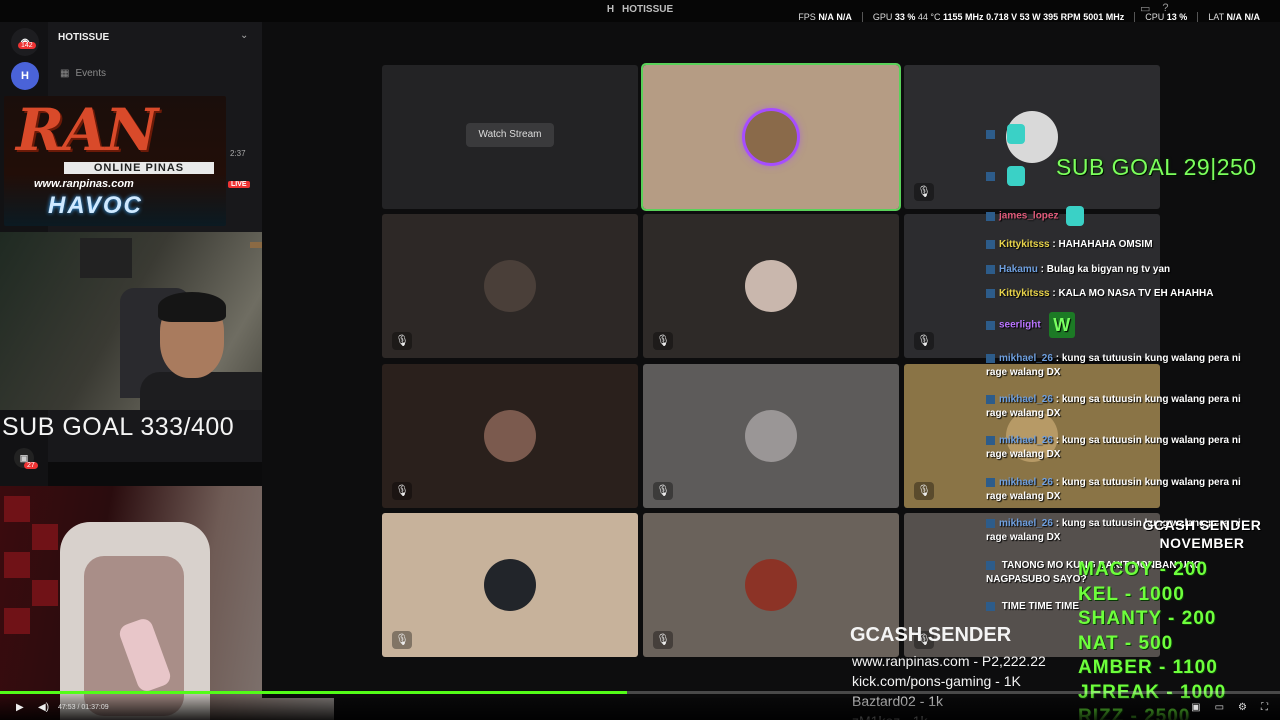  Describe the element at coordinates (1166, 17) in the screenshot. I see `cpu-readout: CPU 13 %` at that location.